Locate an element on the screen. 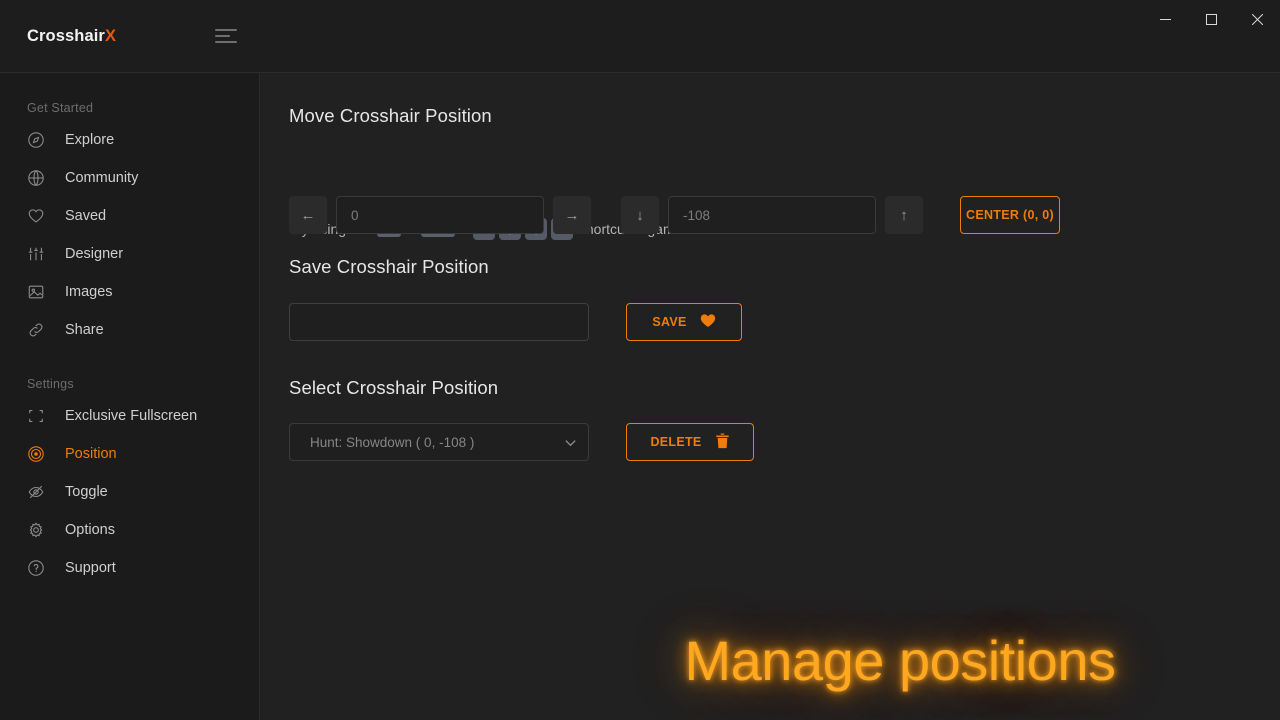  save-button-label: SAVE is located at coordinates (669, 322).